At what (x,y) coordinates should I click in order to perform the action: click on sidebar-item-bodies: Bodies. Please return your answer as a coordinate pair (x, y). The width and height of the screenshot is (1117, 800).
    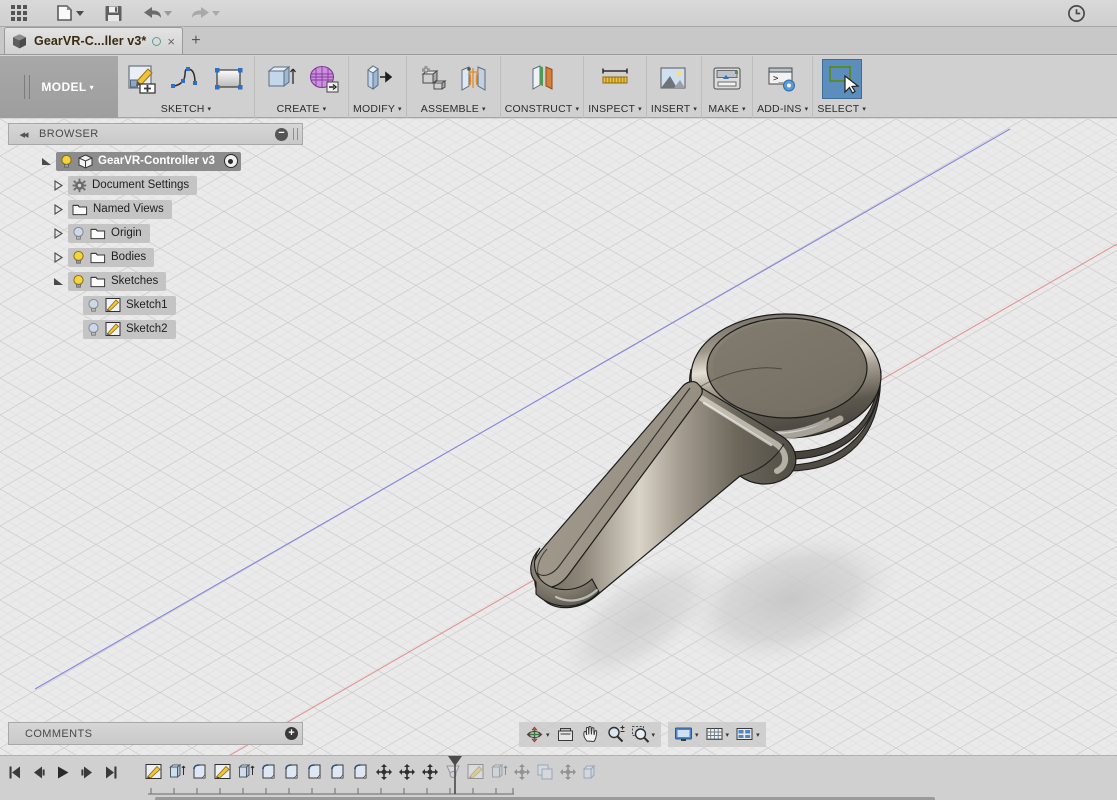
    Looking at the image, I should click on (155, 257).